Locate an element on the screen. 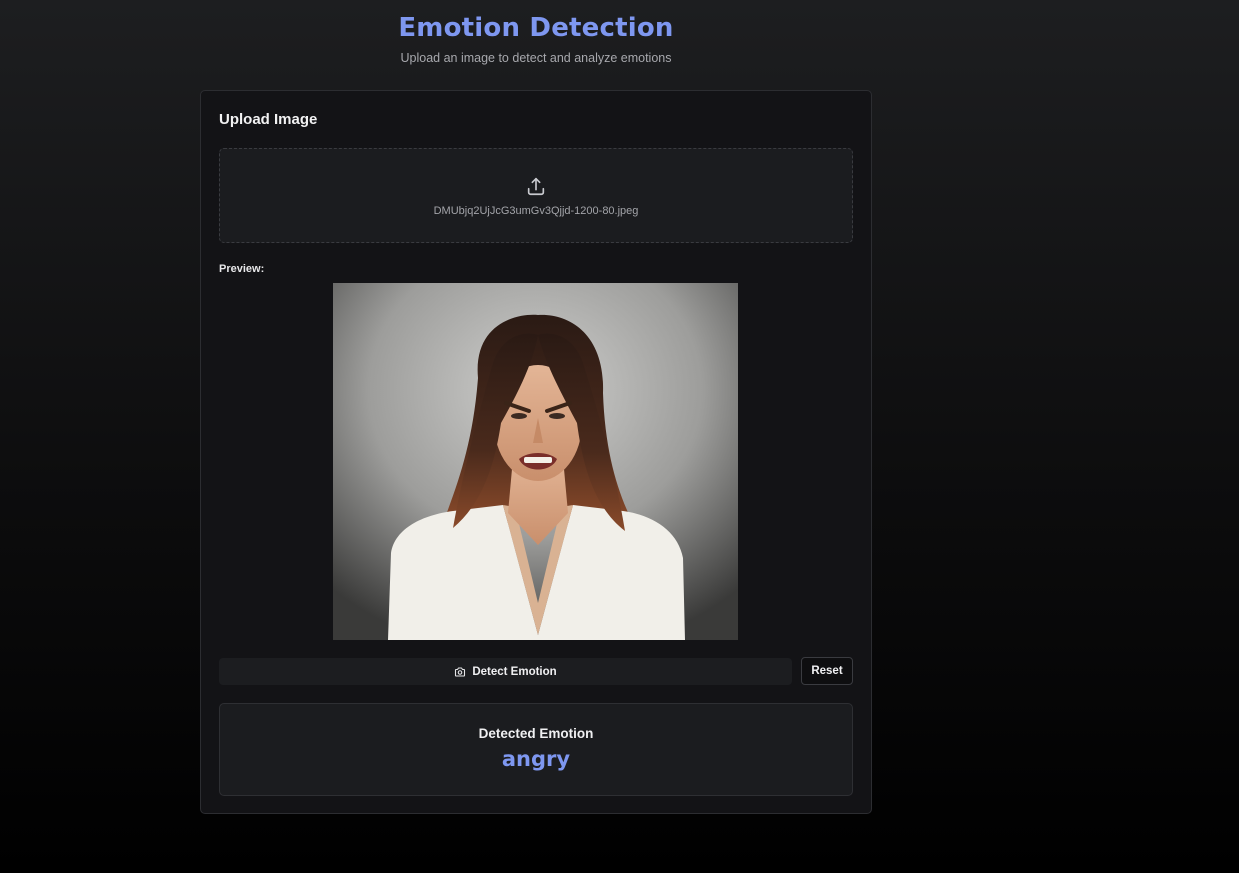 The image size is (1239, 873). detect-emotion-label: Detect Emotion is located at coordinates (514, 671).